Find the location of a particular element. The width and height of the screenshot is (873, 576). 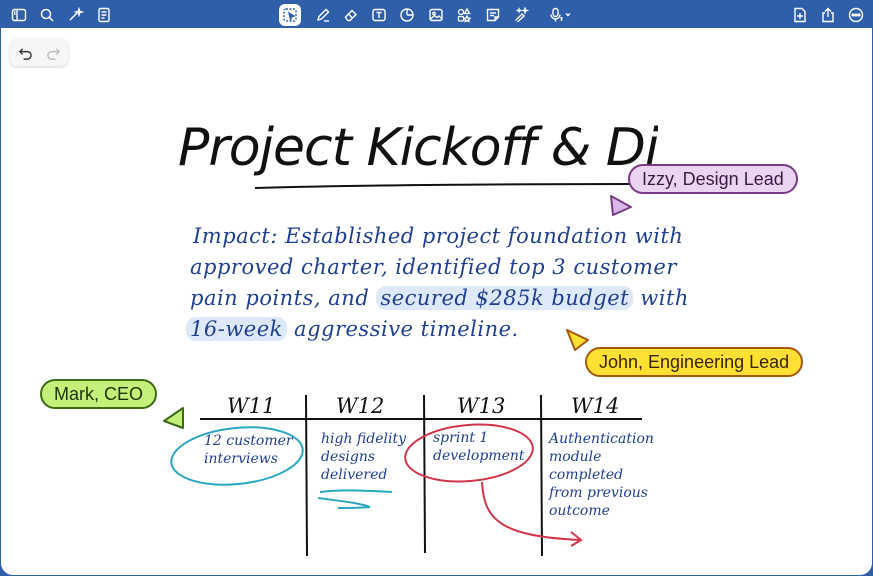

cell-w12: high fidelity designs delivered is located at coordinates (363, 457).